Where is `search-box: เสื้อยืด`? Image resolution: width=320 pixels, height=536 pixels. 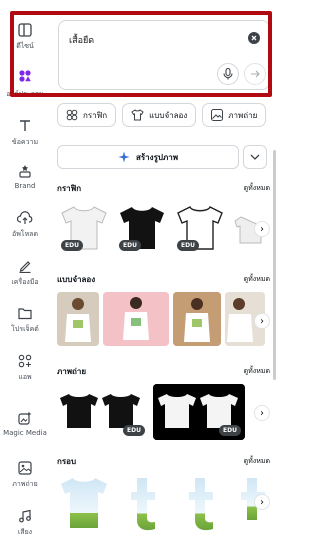 search-box: เสื้อยืด is located at coordinates (164, 55).